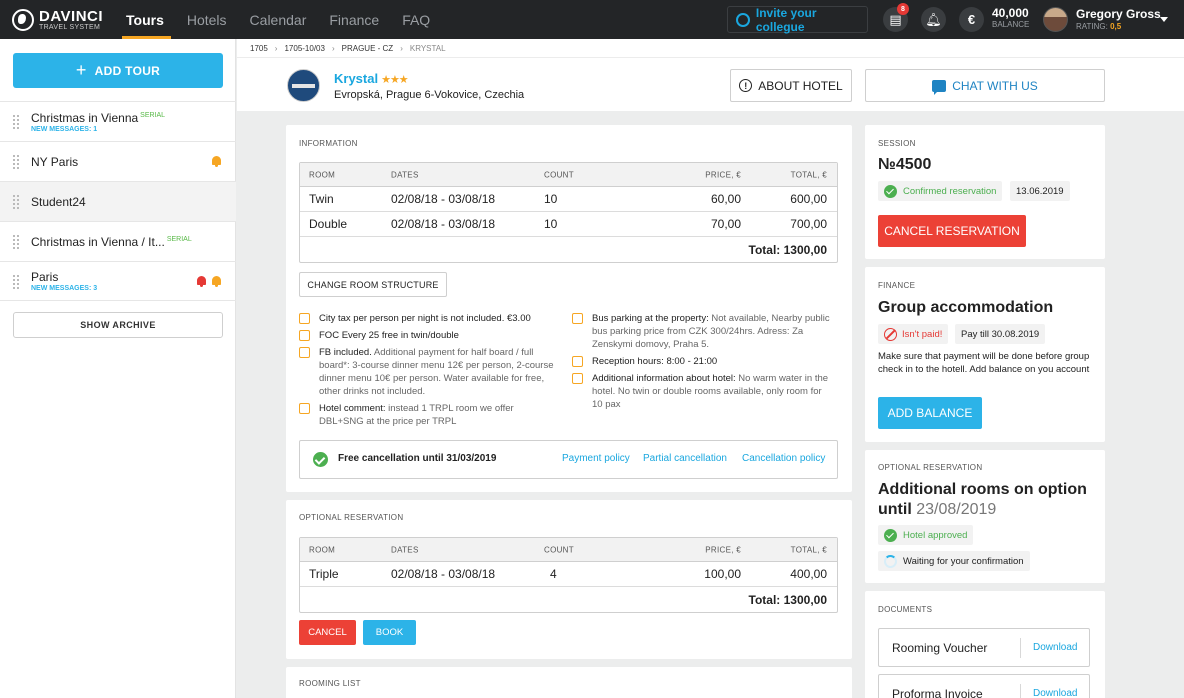 This screenshot has height=698, width=1184. I want to click on globe-icon, so click(23, 19).